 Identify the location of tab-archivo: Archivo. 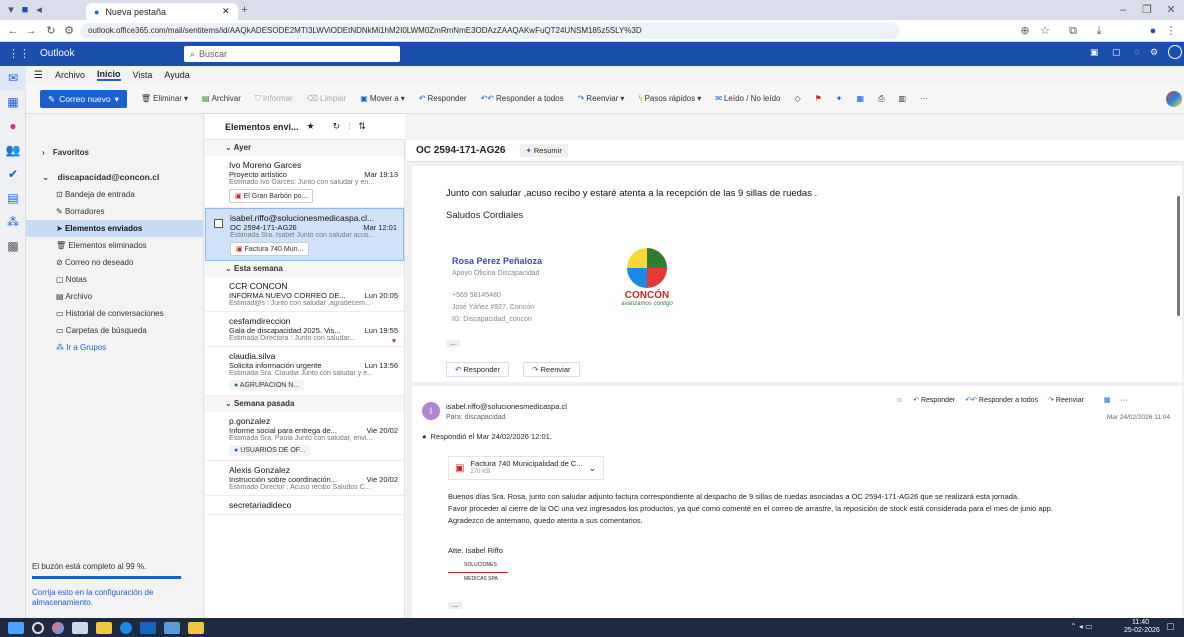
(70, 75).